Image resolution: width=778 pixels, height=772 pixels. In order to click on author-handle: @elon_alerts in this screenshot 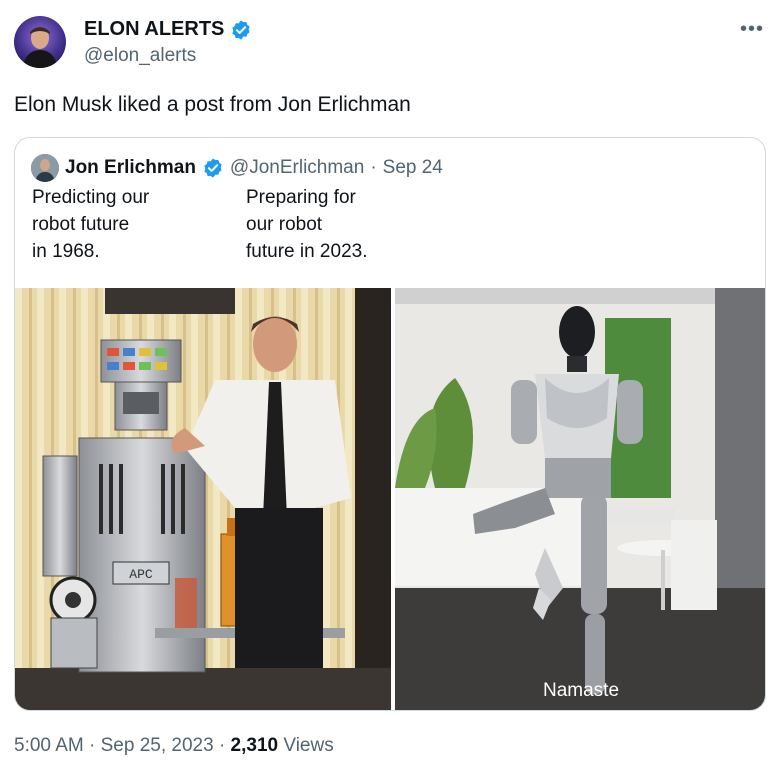, I will do `click(140, 56)`.